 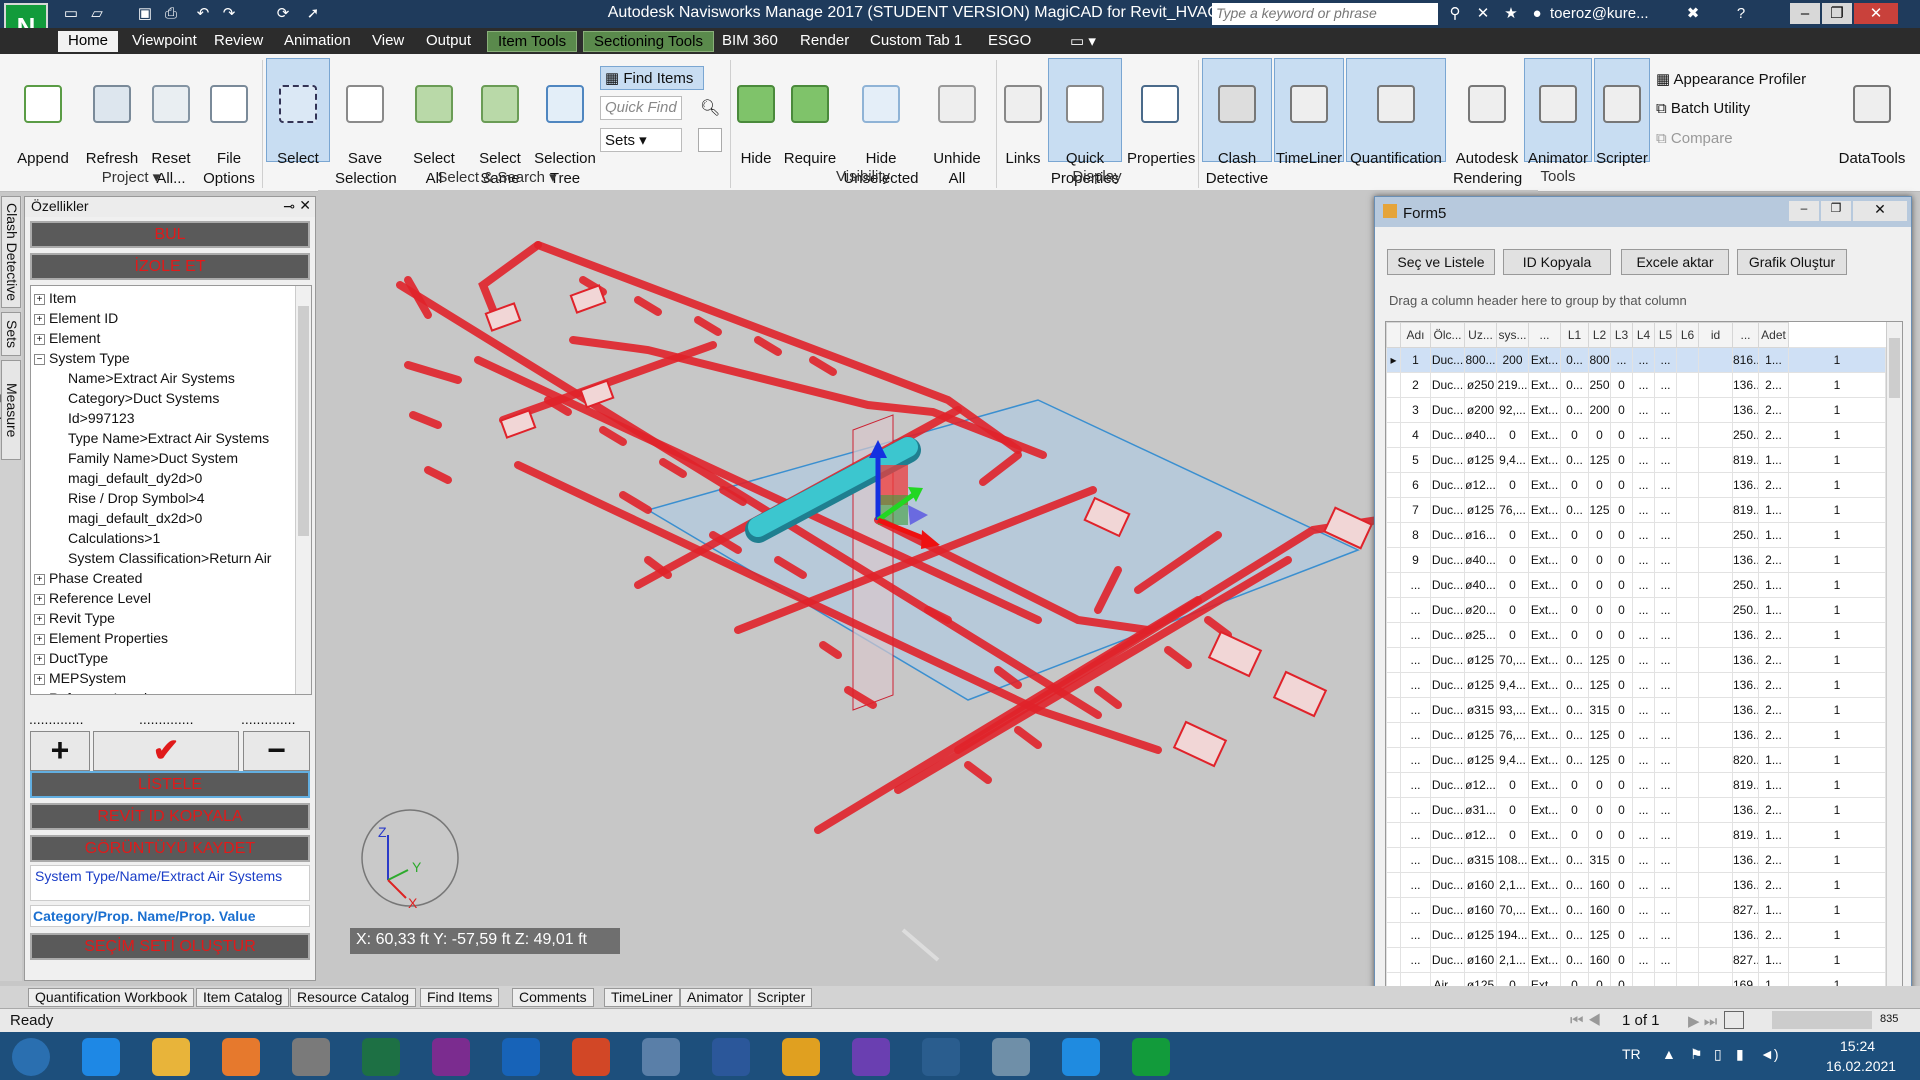 What do you see at coordinates (715, 997) in the screenshot?
I see `tab-animator: Animator` at bounding box center [715, 997].